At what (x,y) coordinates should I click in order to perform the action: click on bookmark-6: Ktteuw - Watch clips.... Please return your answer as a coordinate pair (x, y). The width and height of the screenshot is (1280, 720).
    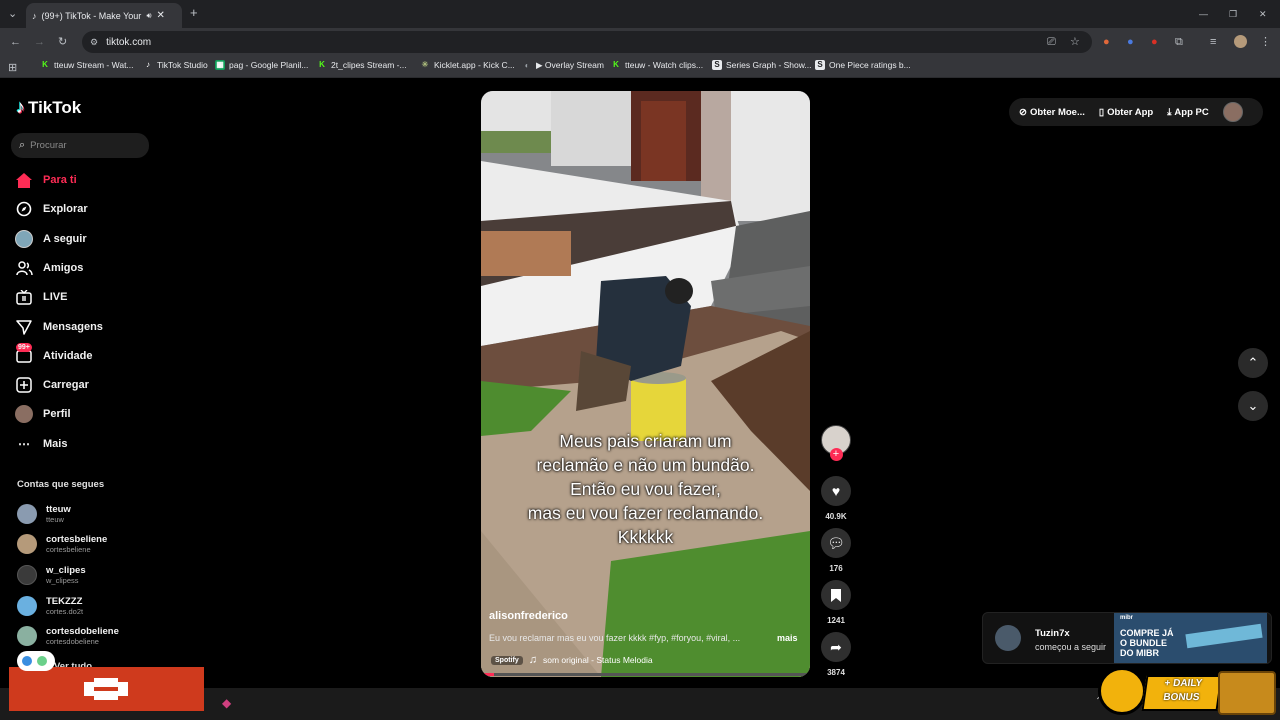
    Looking at the image, I should click on (657, 65).